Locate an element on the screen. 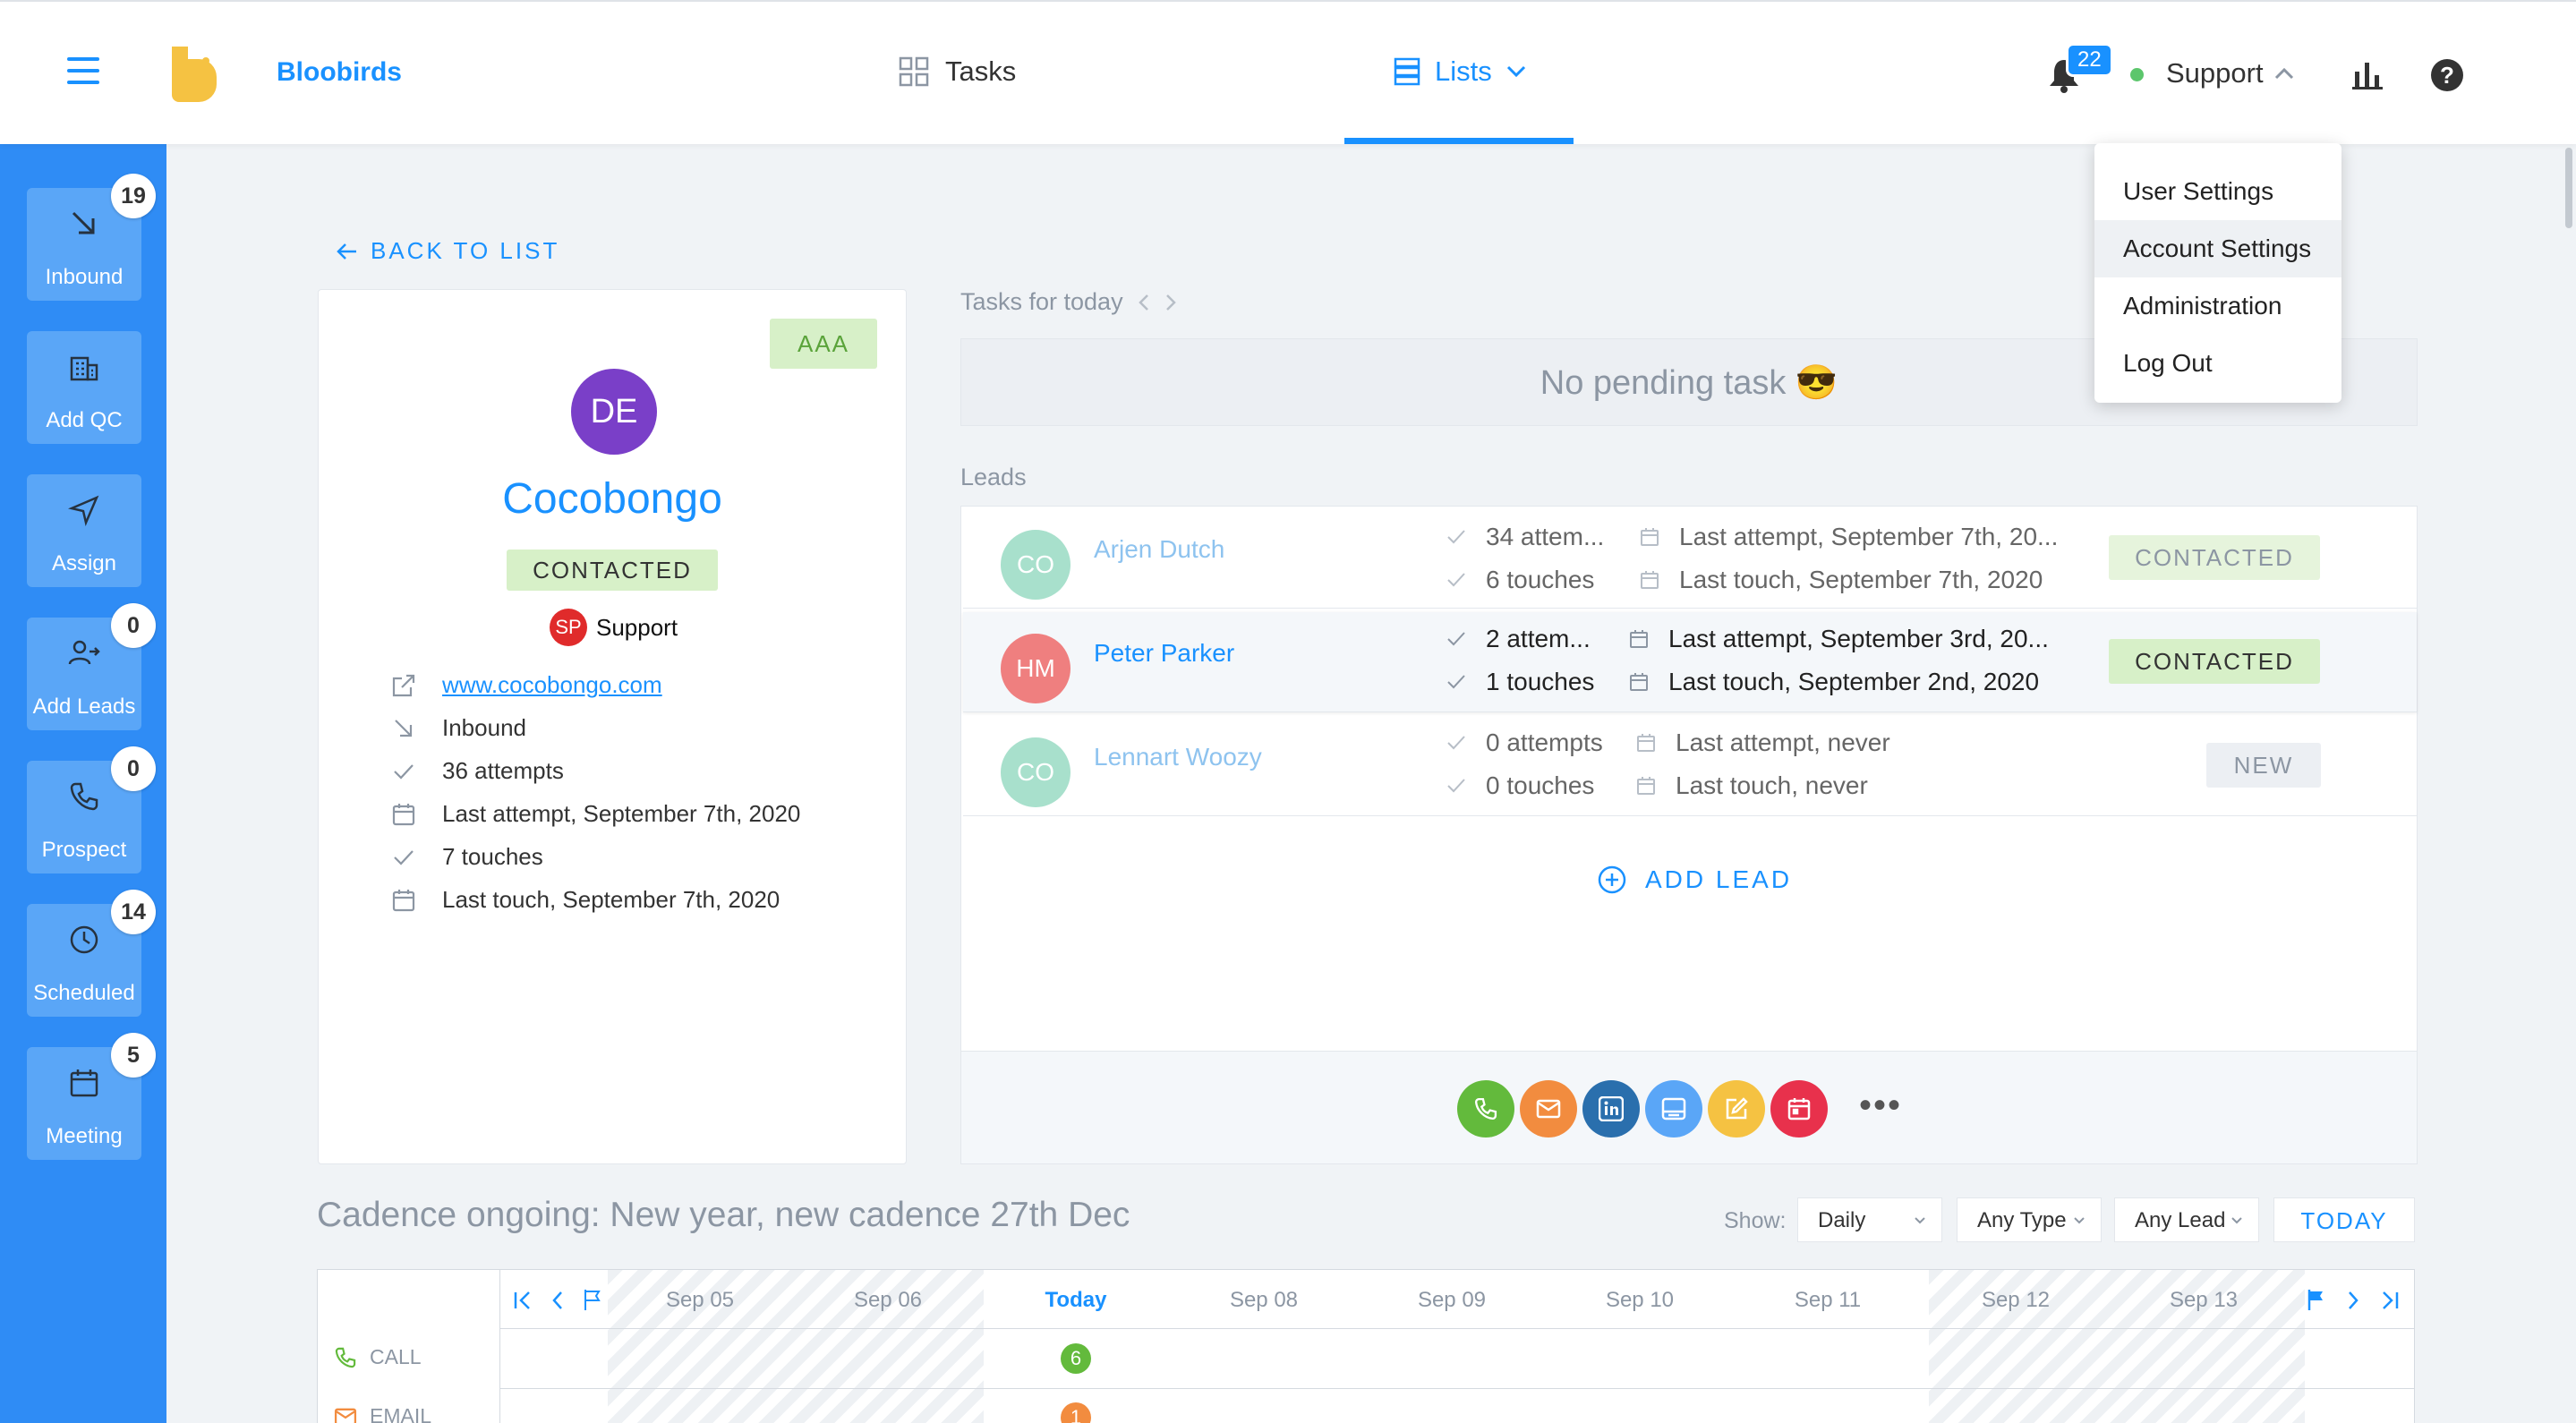 The height and width of the screenshot is (1423, 2576). flag-filled-icon is located at coordinates (2316, 1299).